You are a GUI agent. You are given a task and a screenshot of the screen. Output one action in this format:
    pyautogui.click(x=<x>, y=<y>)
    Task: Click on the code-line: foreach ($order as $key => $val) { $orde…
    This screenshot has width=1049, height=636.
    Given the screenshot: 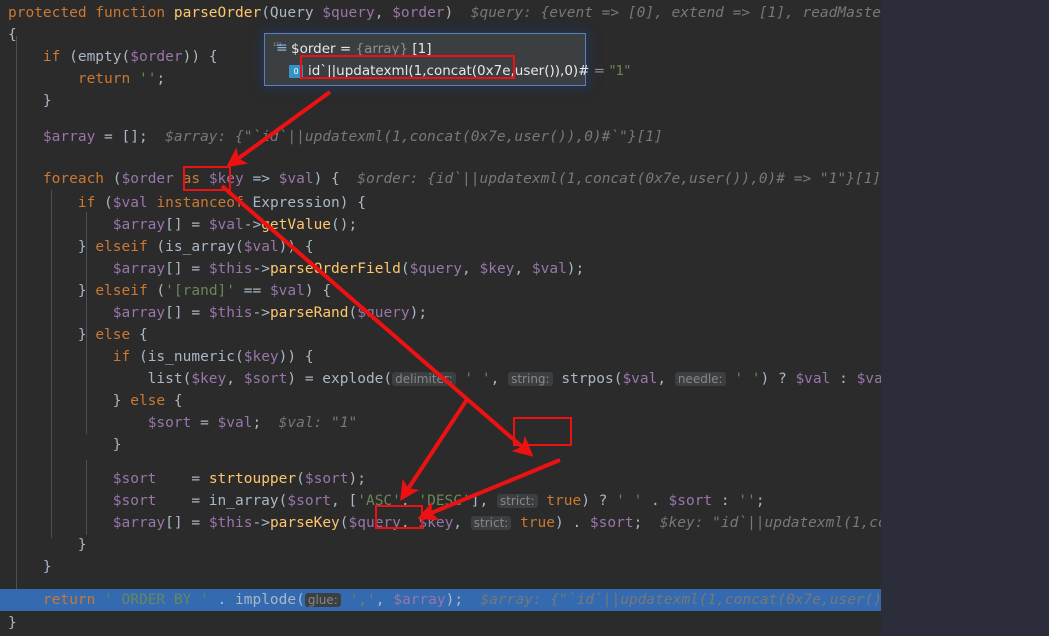 What is the action you would take?
    pyautogui.click(x=440, y=179)
    